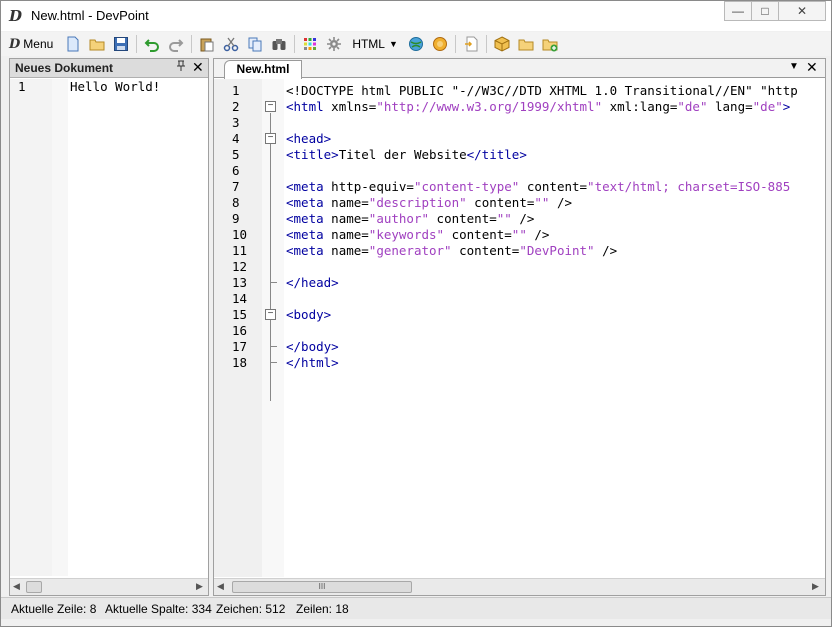 Image resolution: width=832 pixels, height=627 pixels. I want to click on title-bar: D New.html - DevPoint — □ ✕, so click(416, 16).